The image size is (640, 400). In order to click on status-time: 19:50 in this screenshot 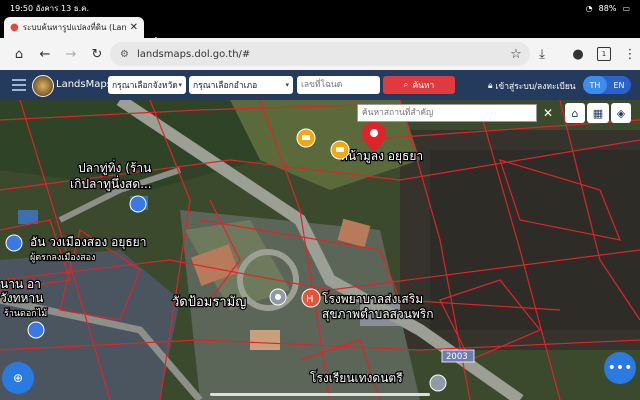, I will do `click(22, 8)`.